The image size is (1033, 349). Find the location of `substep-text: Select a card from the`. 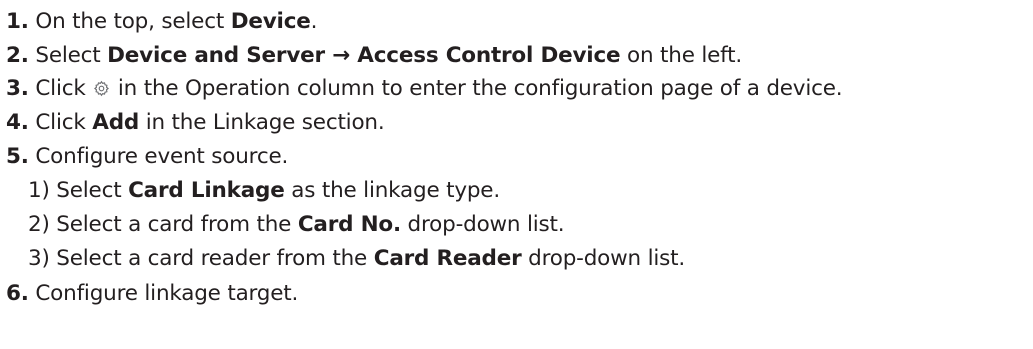

substep-text: Select a card from the is located at coordinates (173, 224).